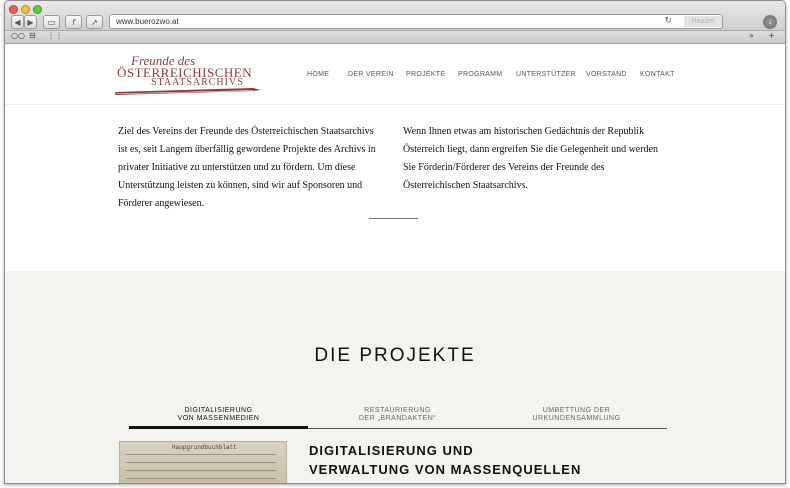  Describe the element at coordinates (480, 74) in the screenshot. I see `nav-programm: PROGRAMM` at that location.